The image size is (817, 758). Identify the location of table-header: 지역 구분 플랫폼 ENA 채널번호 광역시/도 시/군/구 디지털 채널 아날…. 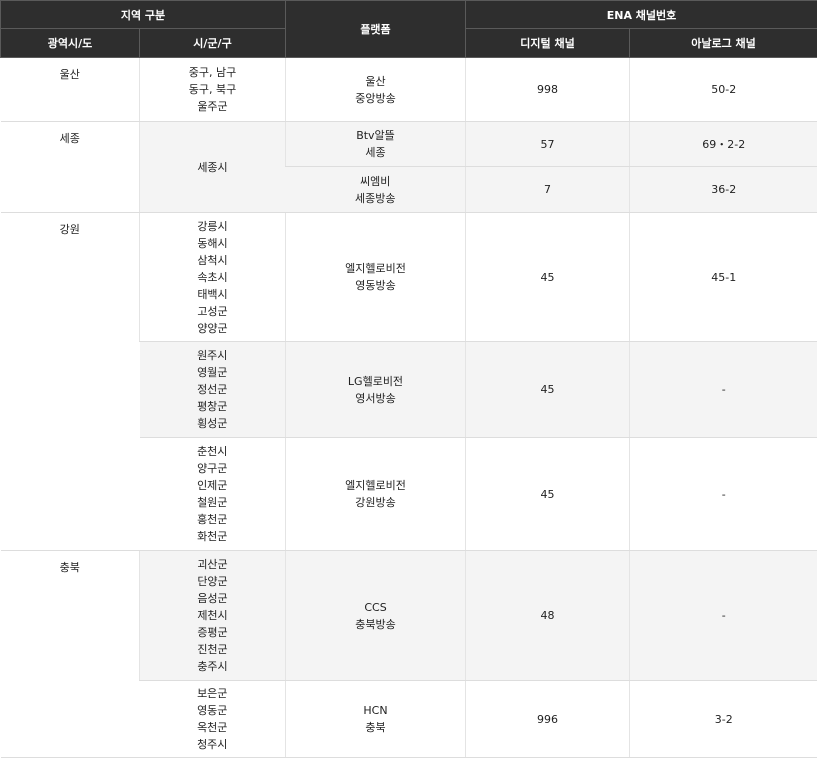
(409, 29).